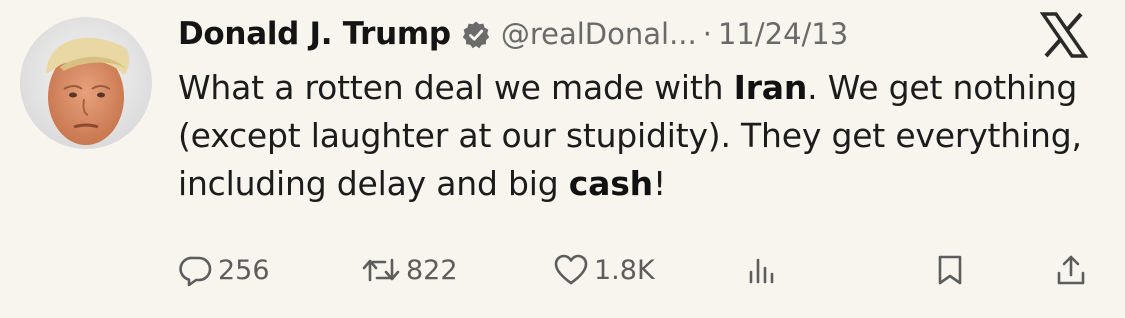 The width and height of the screenshot is (1125, 318). I want to click on verified-badge-icon, so click(476, 35).